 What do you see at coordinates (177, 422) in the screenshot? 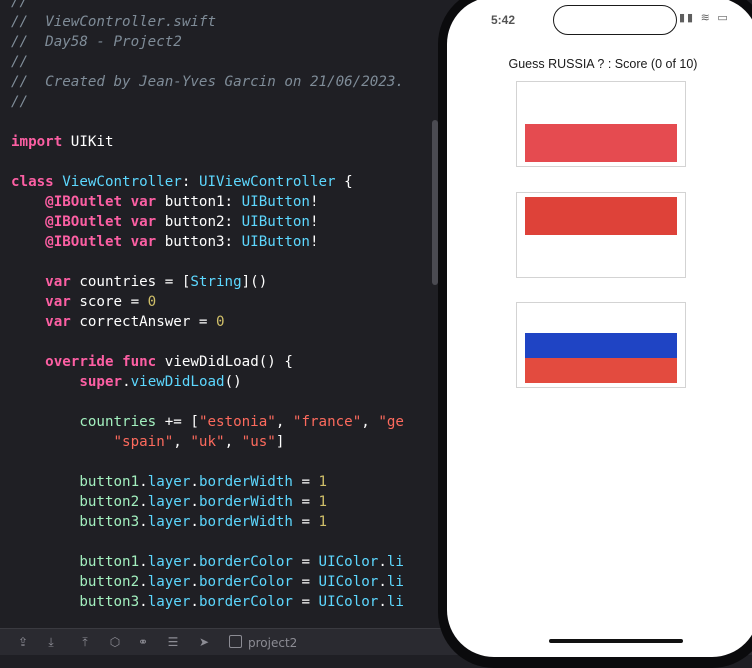
I see `code-token: += [` at bounding box center [177, 422].